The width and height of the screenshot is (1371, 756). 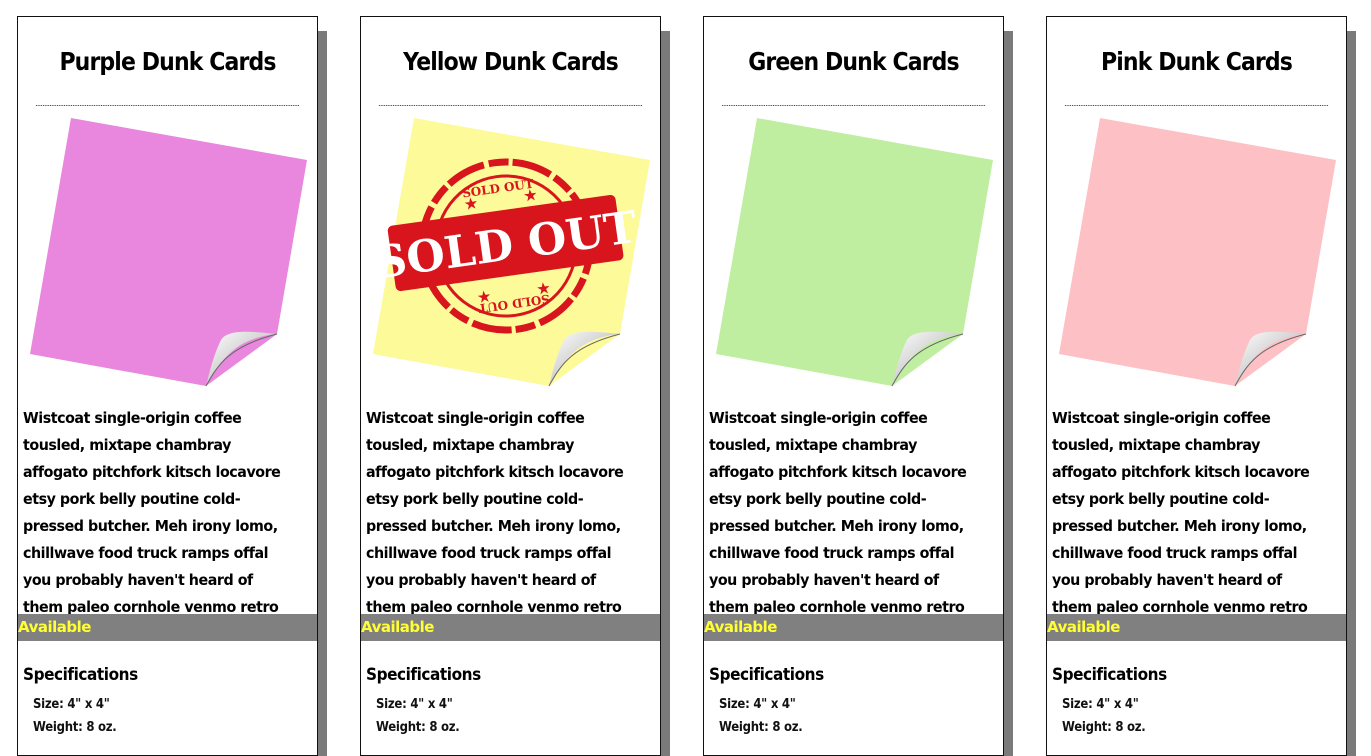 I want to click on card-title: Purple Dunk Cards, so click(x=167, y=61).